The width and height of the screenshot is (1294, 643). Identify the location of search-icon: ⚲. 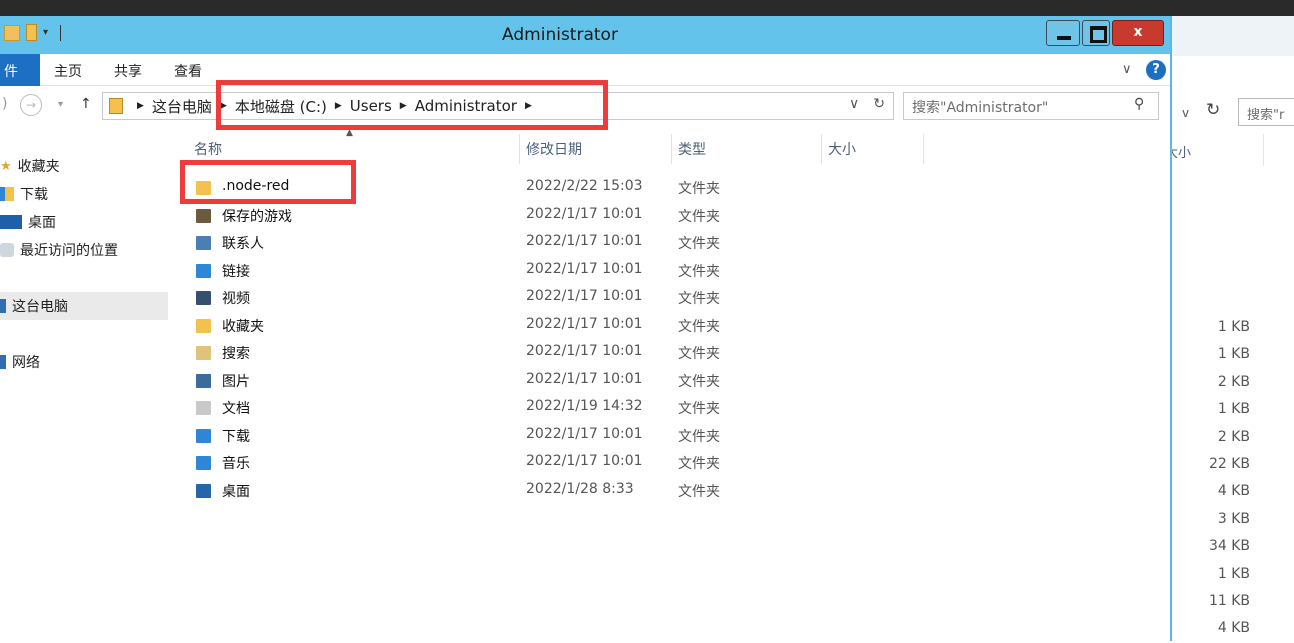
(1139, 104).